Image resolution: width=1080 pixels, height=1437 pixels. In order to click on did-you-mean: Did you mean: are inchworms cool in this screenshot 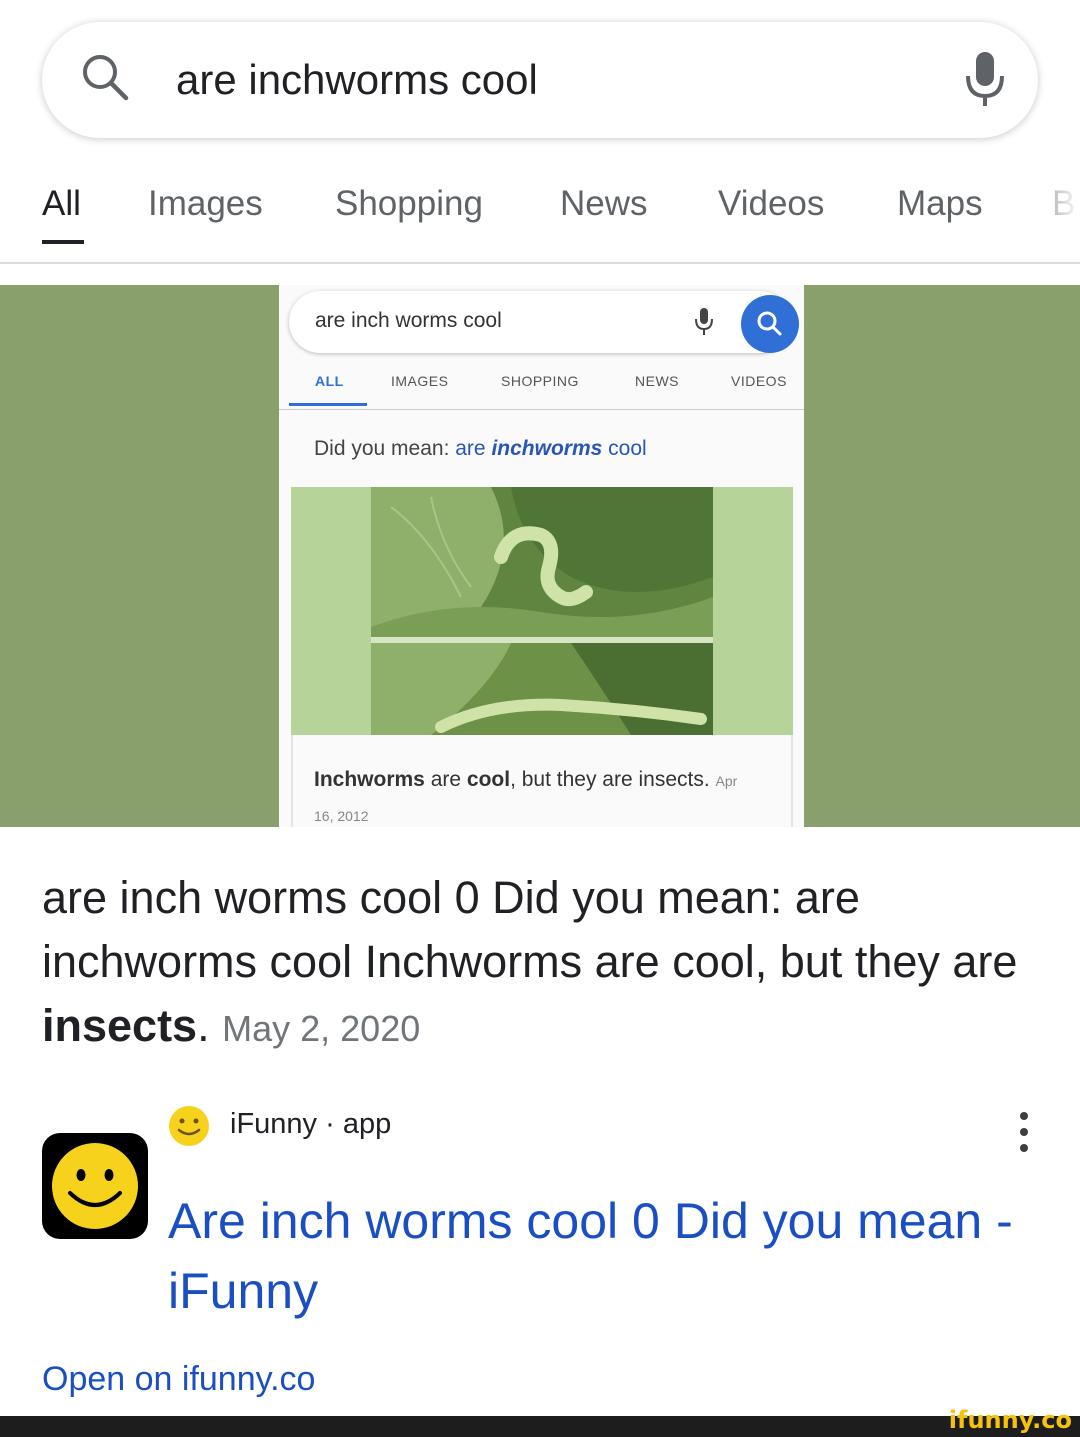, I will do `click(480, 449)`.